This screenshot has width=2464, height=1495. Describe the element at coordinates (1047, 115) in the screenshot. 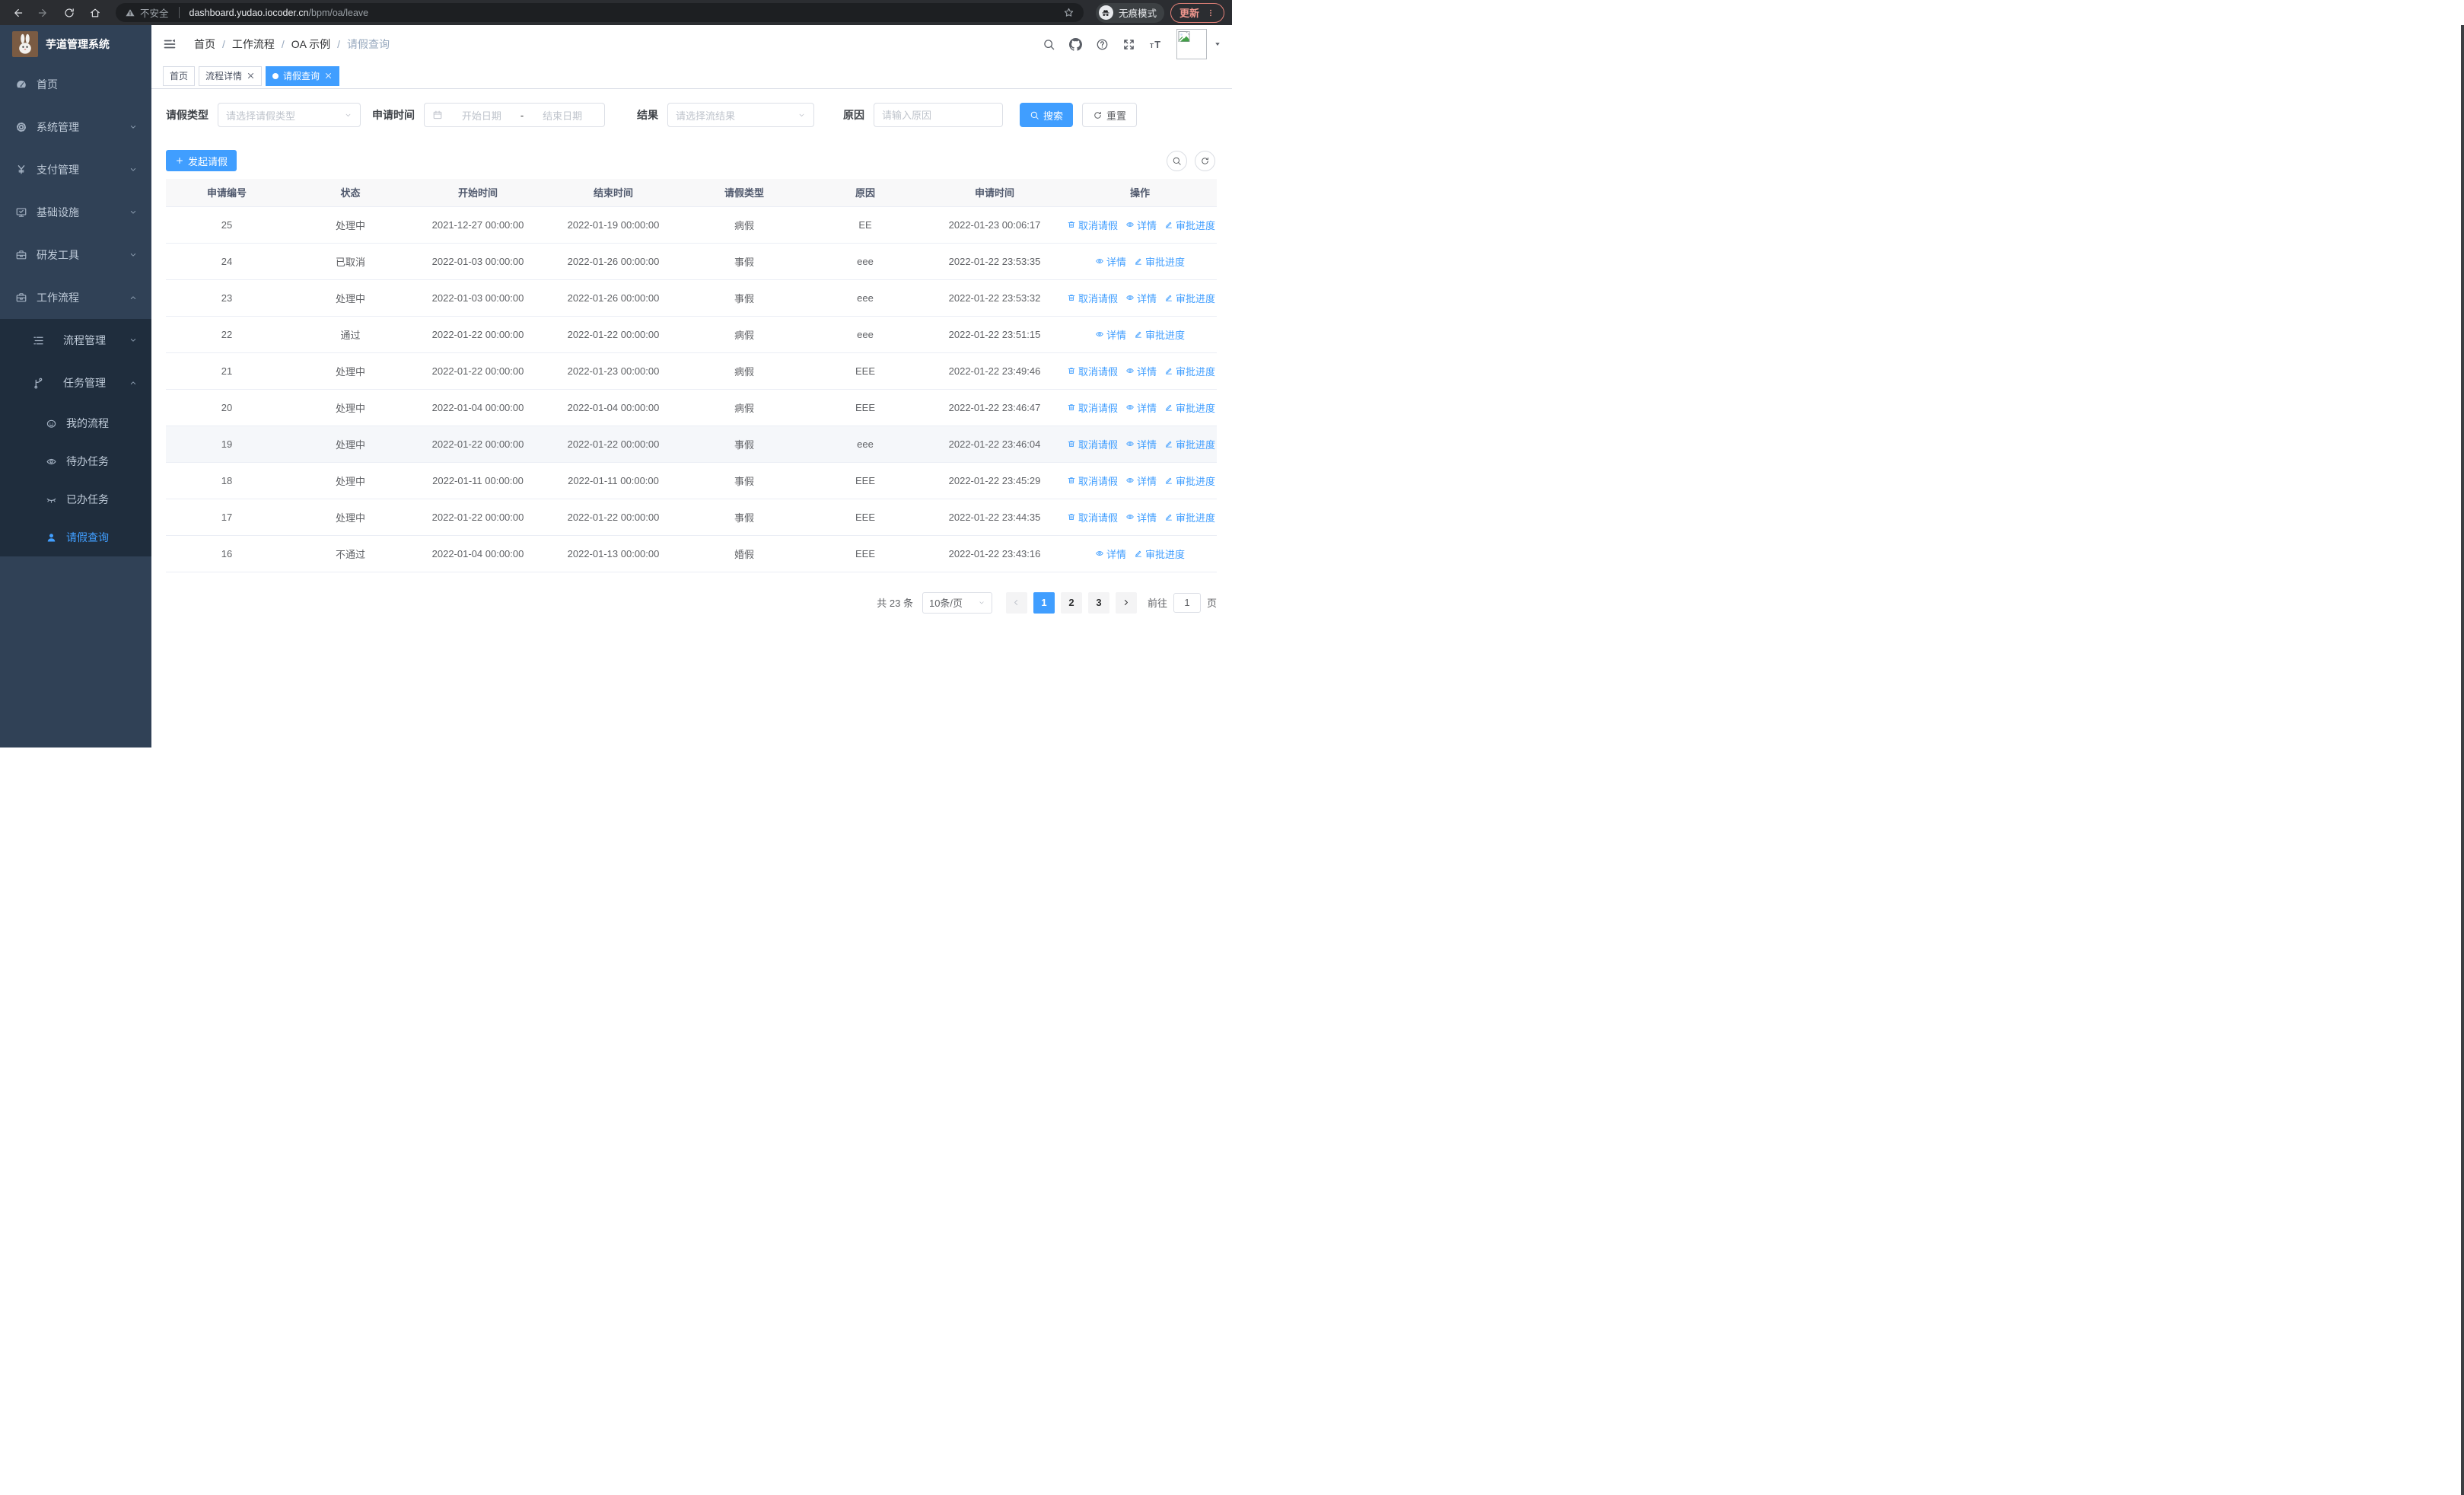

I see `search-button: 搜索` at that location.